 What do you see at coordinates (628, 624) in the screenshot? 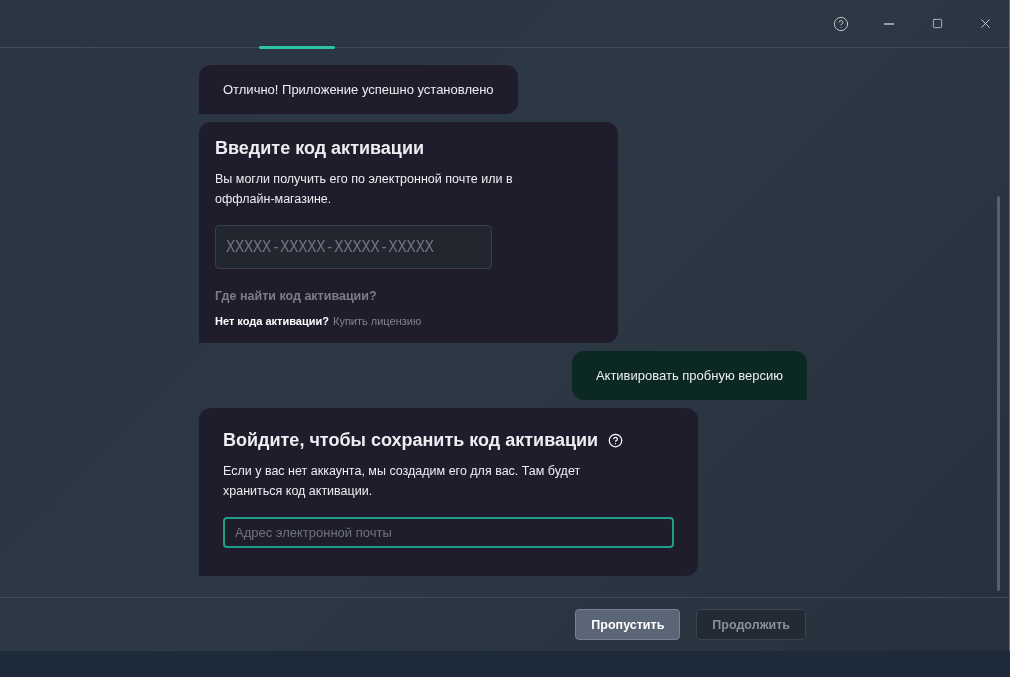
I see `footer-button: Пропустить` at bounding box center [628, 624].